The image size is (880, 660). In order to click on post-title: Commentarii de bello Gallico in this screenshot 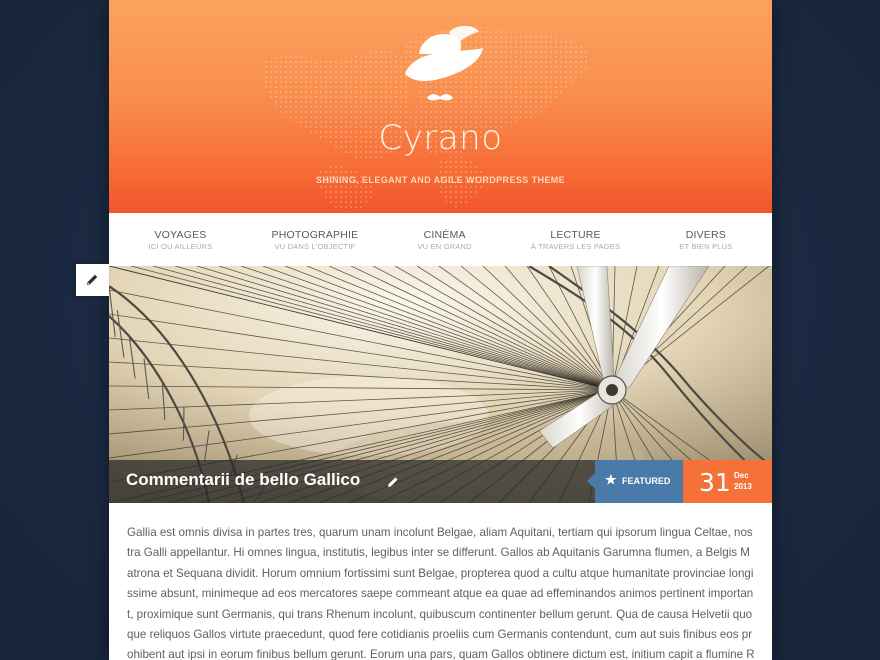, I will do `click(243, 480)`.